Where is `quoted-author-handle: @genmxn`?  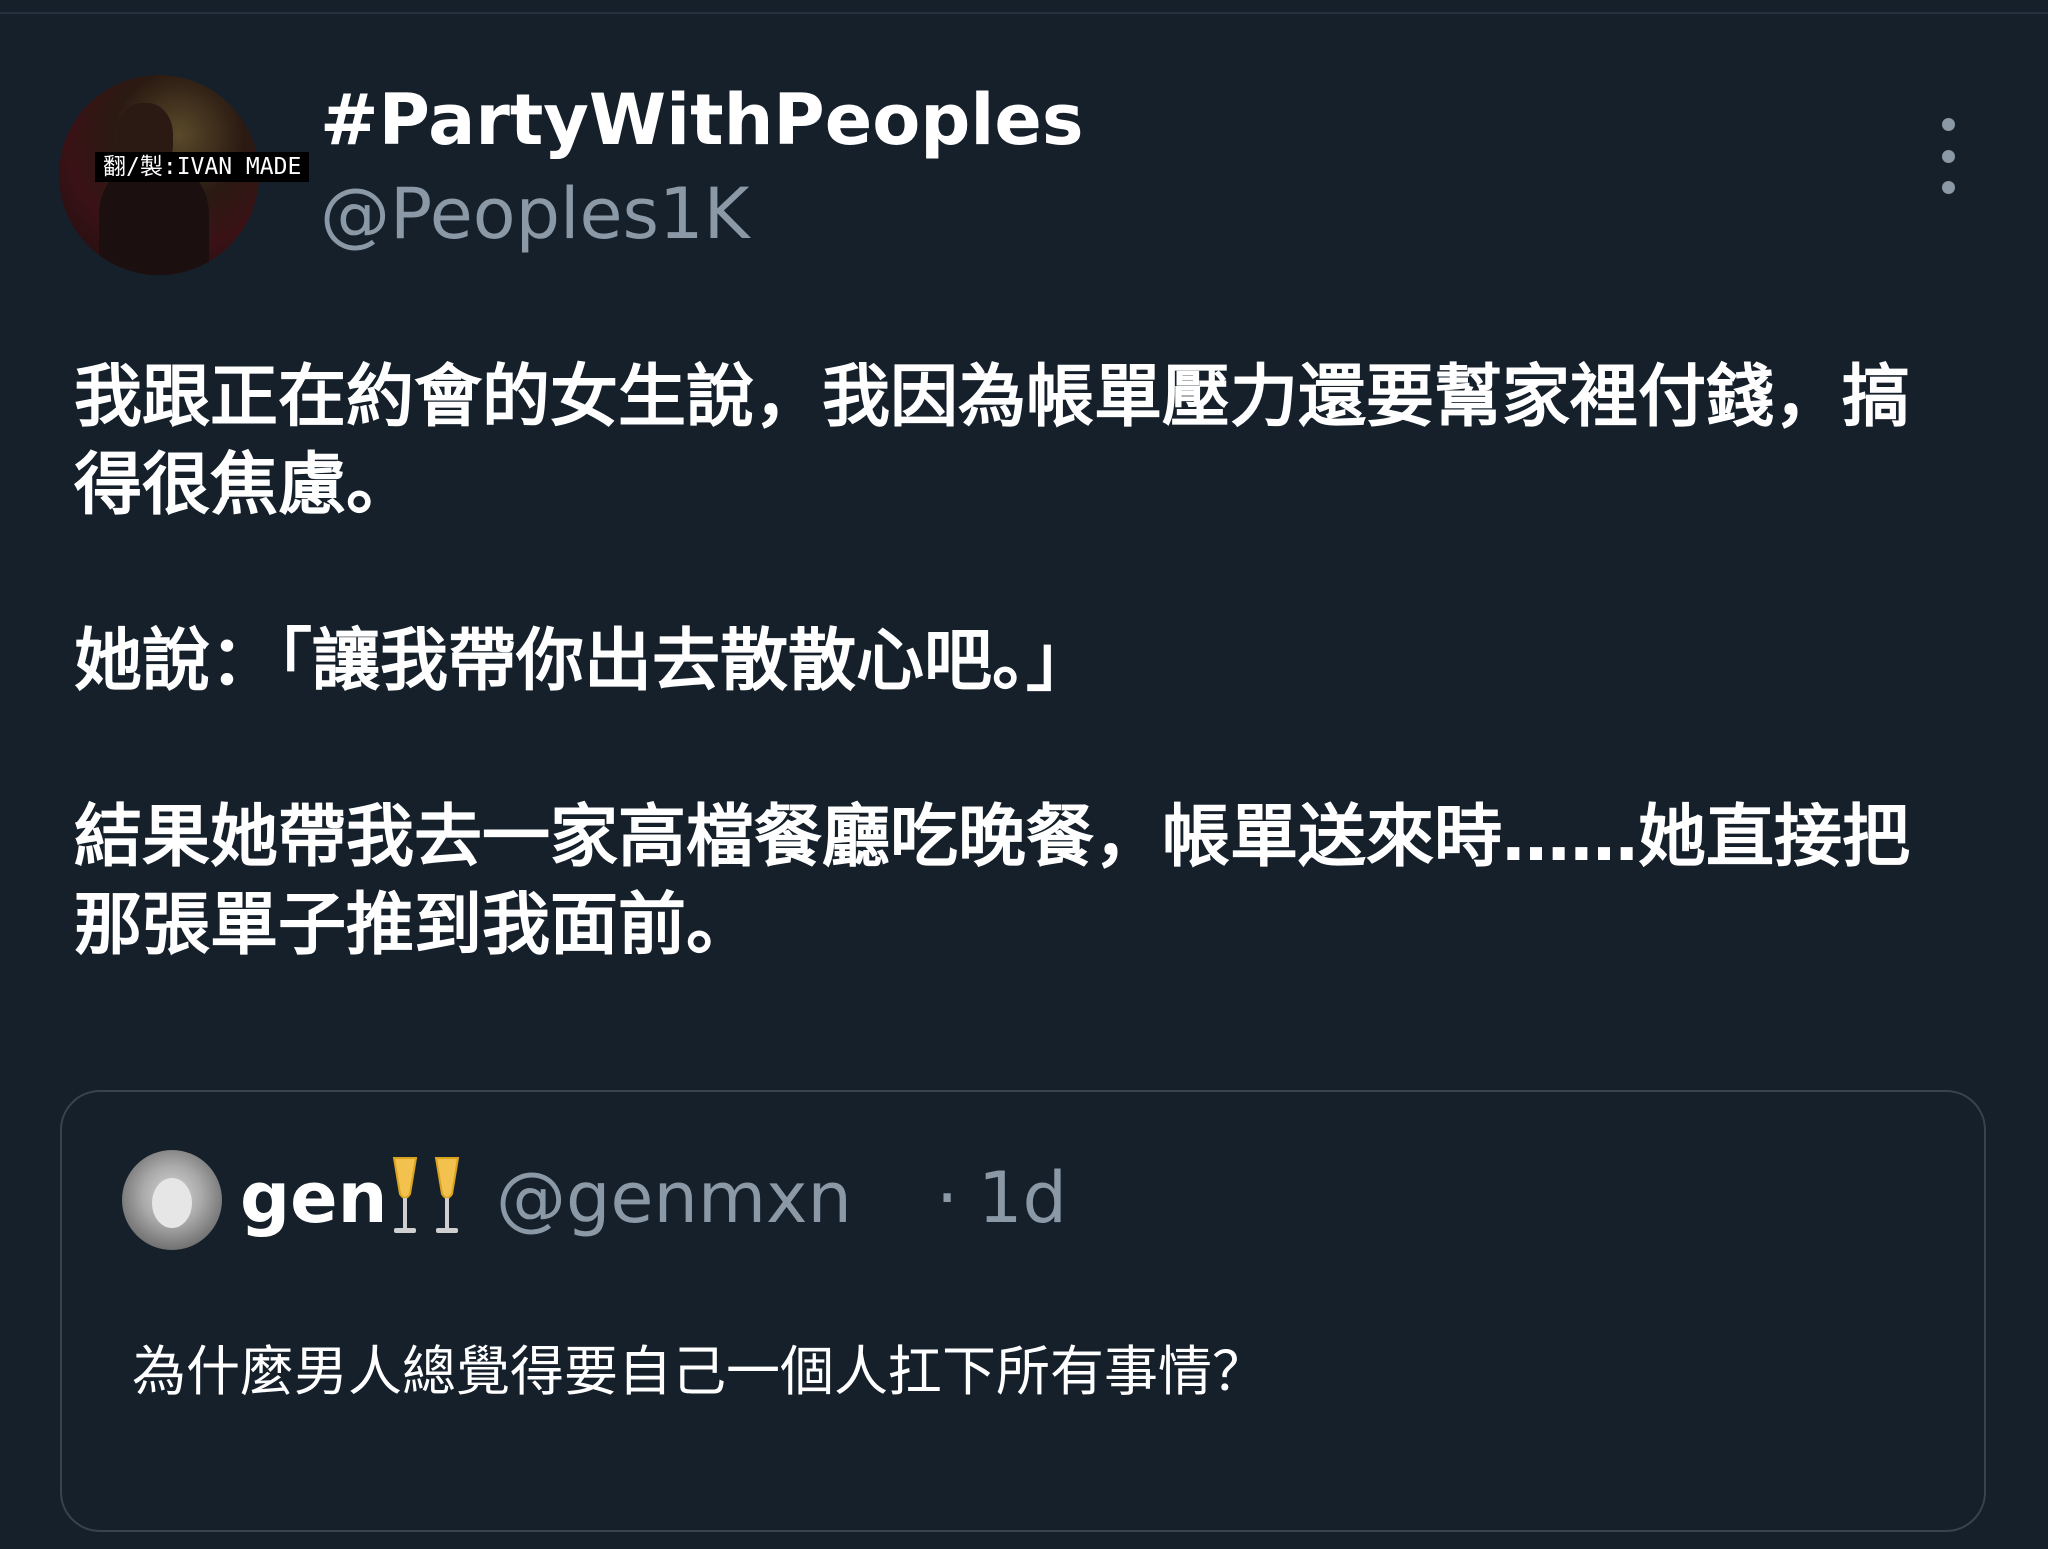
quoted-author-handle: @genmxn is located at coordinates (674, 1198).